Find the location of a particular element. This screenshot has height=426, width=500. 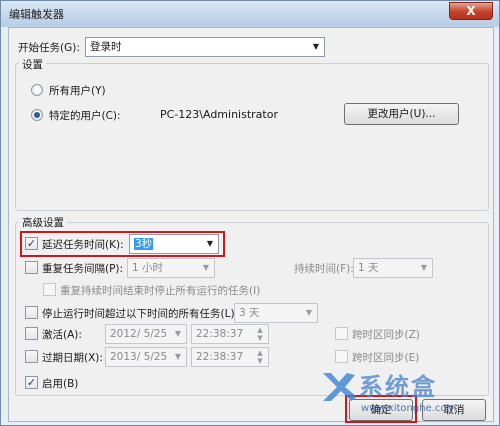

duration-value: 1 天 is located at coordinates (368, 268).